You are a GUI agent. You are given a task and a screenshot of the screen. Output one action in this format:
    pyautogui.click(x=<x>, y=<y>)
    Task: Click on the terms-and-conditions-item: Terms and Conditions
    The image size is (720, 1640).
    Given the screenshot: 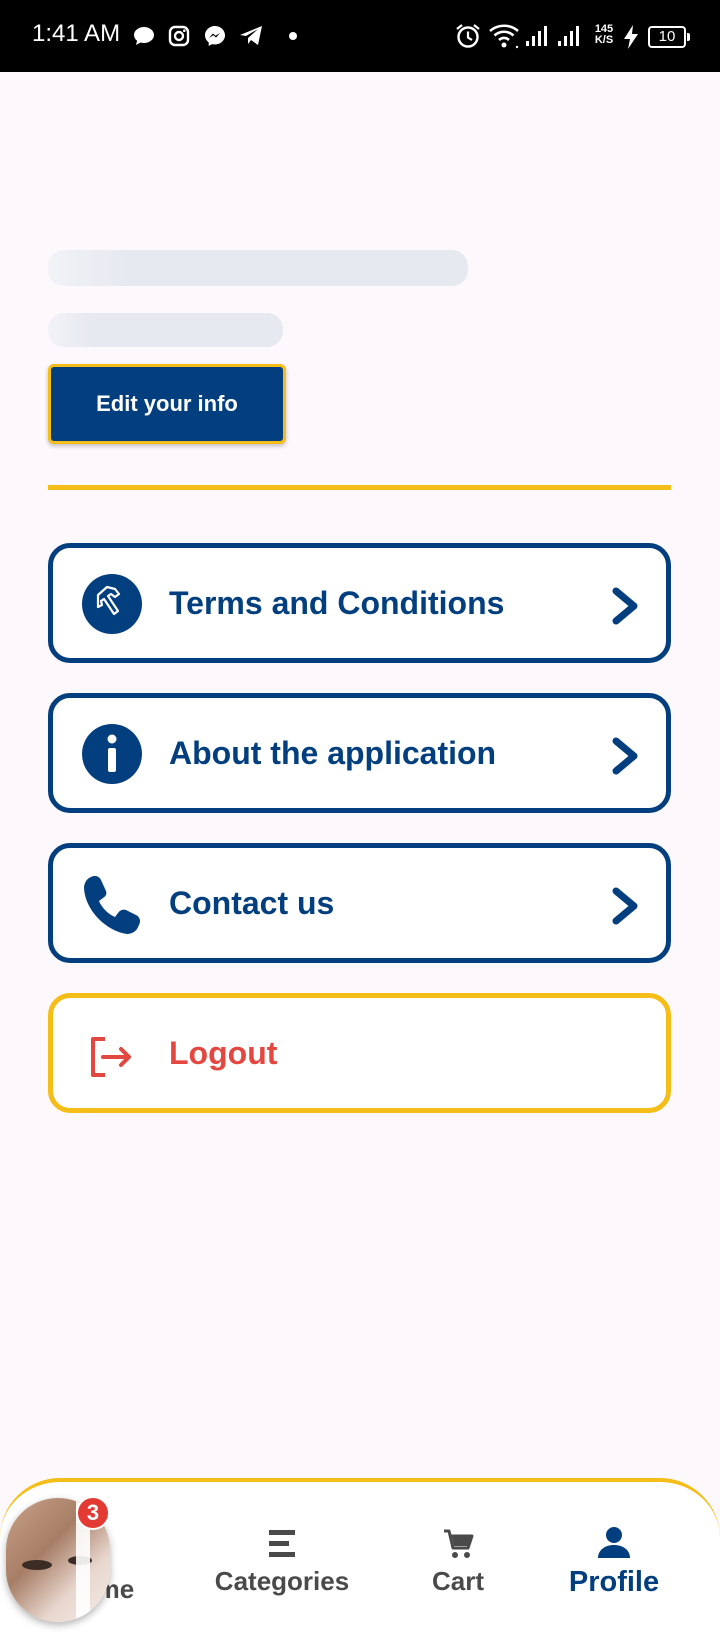 What is the action you would take?
    pyautogui.click(x=359, y=603)
    